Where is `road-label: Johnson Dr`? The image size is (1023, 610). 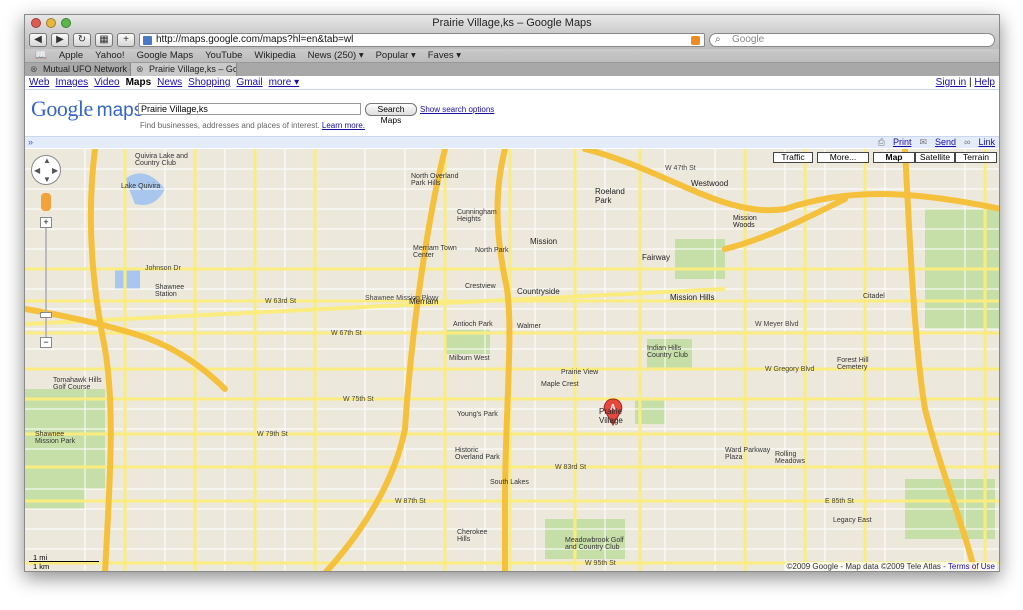
road-label: Johnson Dr is located at coordinates (163, 268).